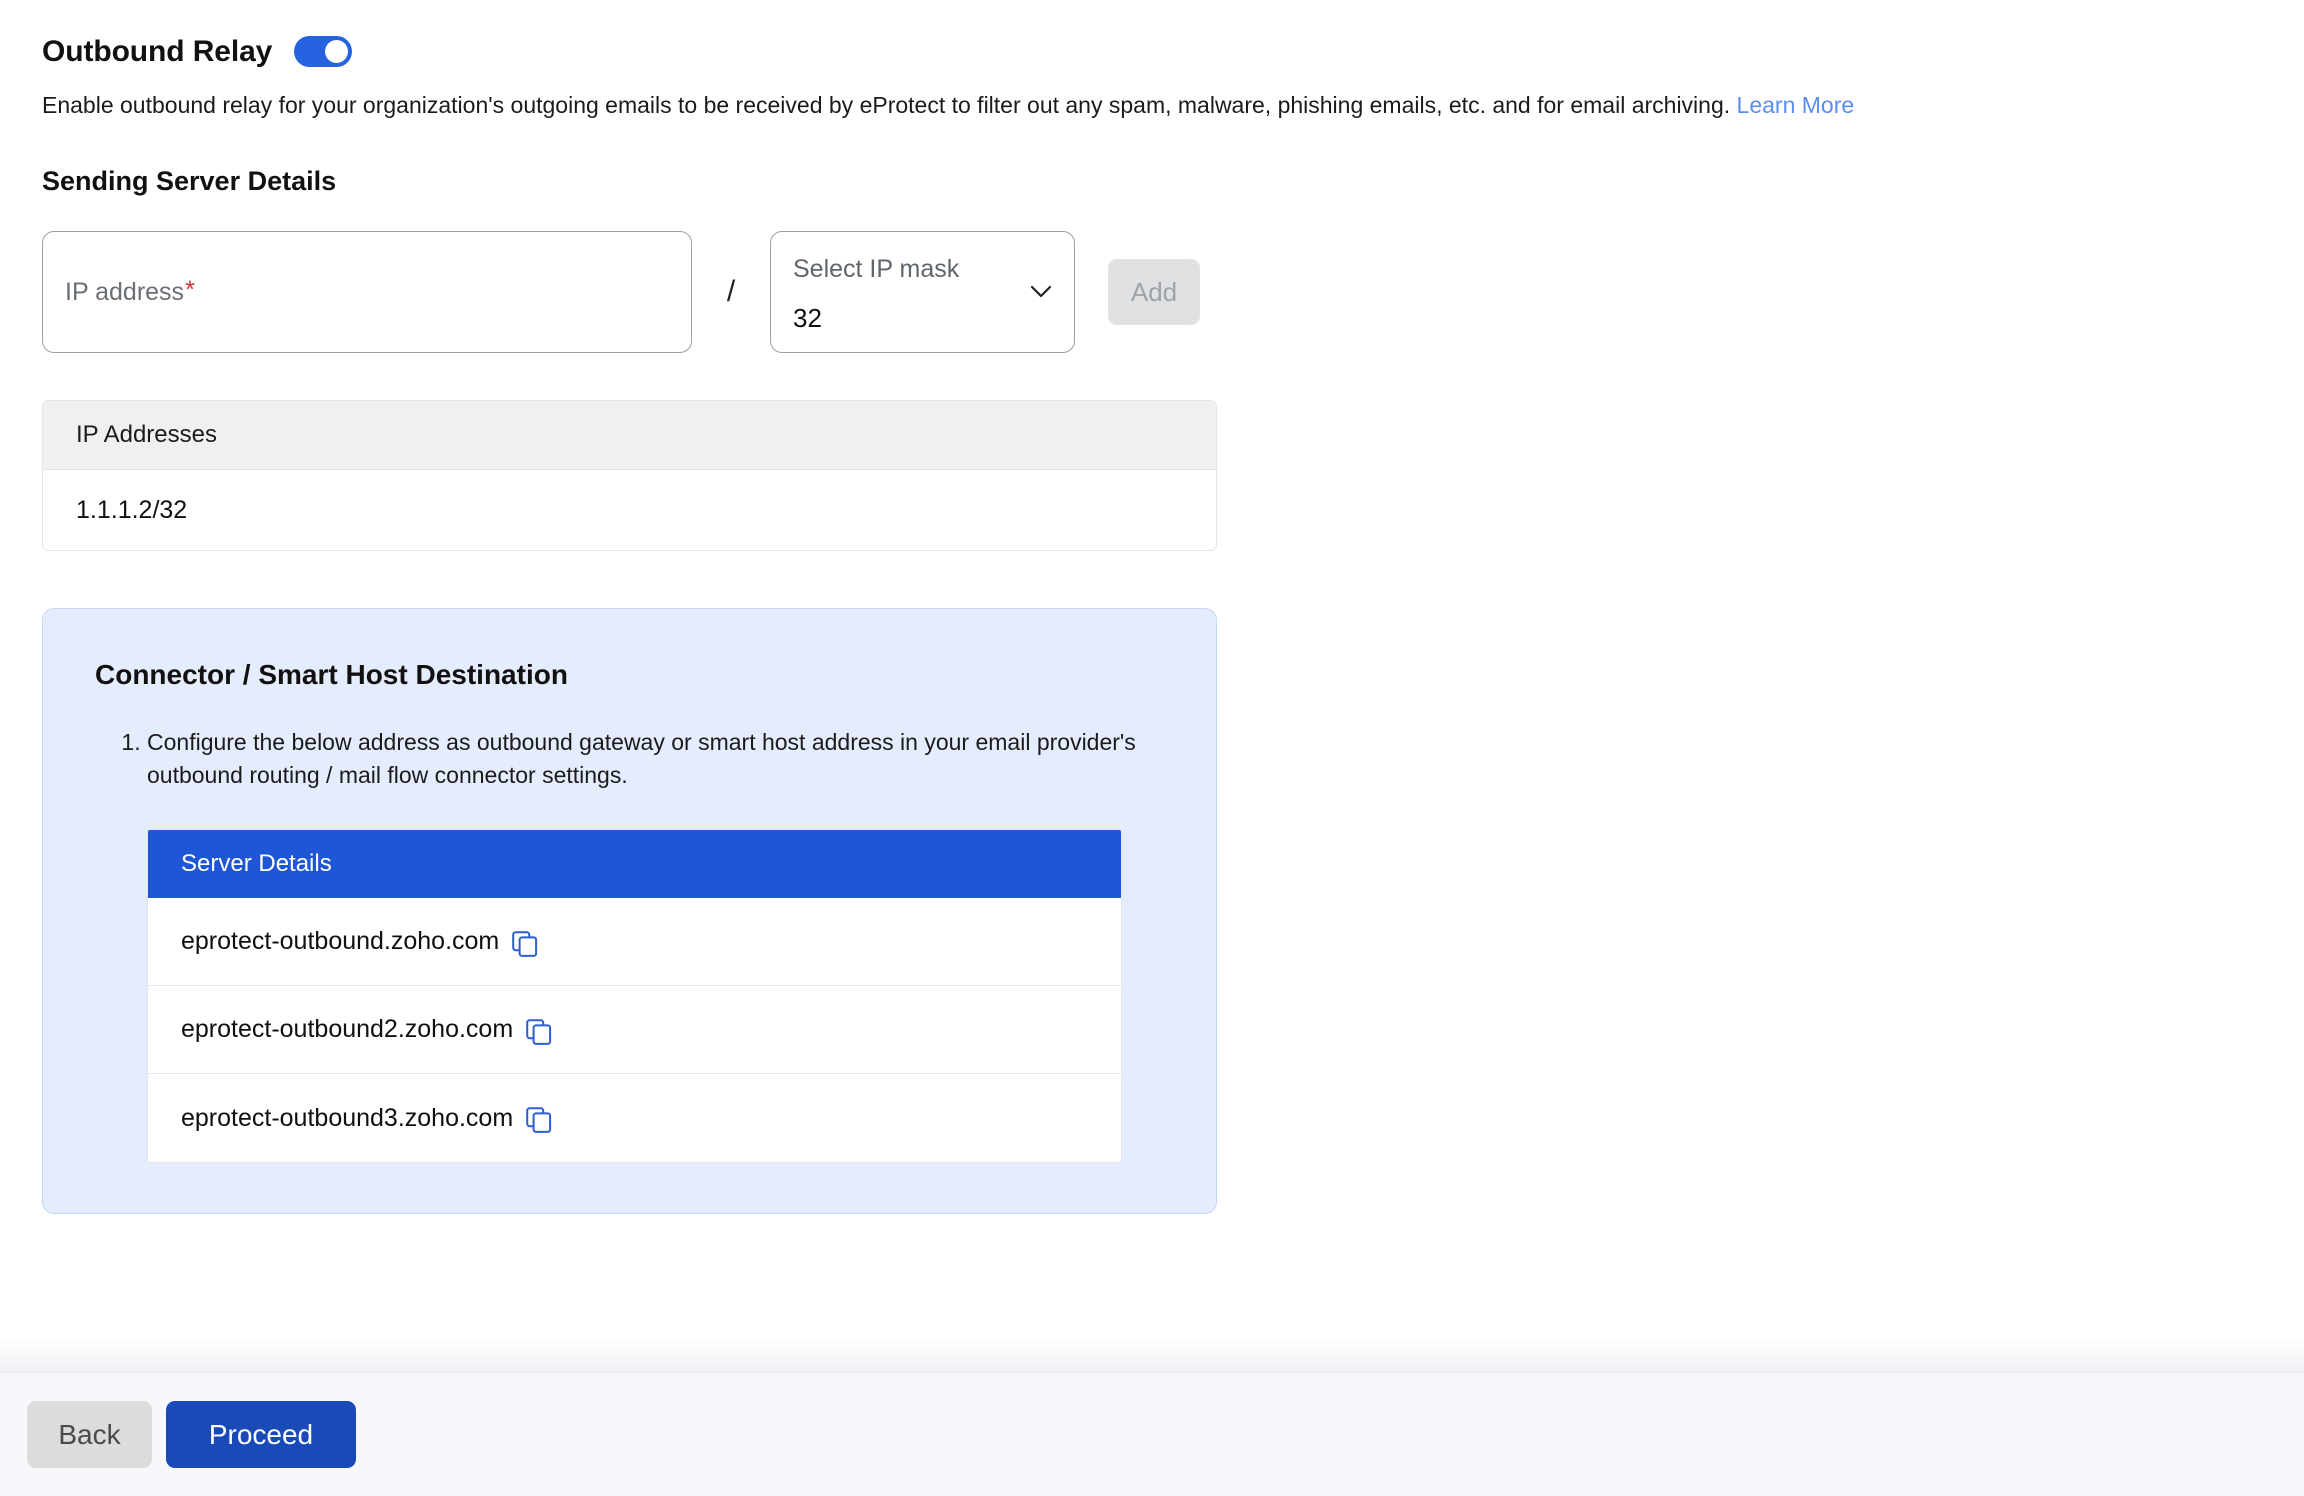 This screenshot has height=1496, width=2304. Describe the element at coordinates (634, 942) in the screenshot. I see `table-row: eprotect-outbound.zoho.com` at that location.